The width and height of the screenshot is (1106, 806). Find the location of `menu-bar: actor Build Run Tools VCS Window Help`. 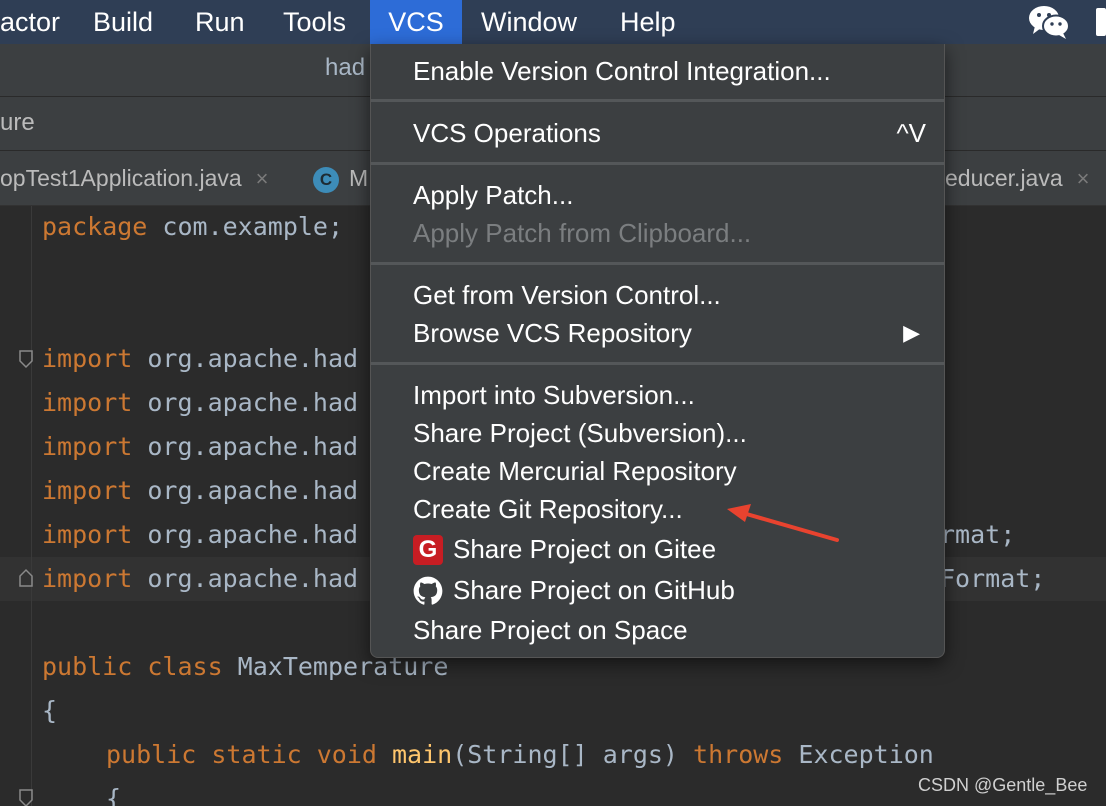

menu-bar: actor Build Run Tools VCS Window Help is located at coordinates (553, 22).